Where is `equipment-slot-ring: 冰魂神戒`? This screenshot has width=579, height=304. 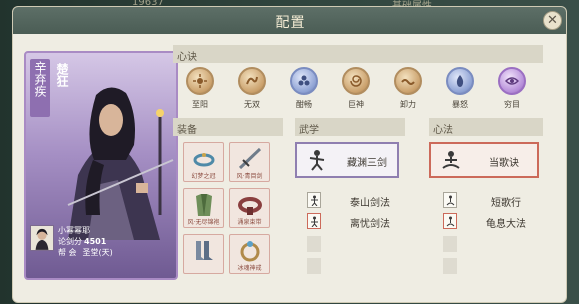 equipment-slot-ring: 冰魂神戒 is located at coordinates (249, 254).